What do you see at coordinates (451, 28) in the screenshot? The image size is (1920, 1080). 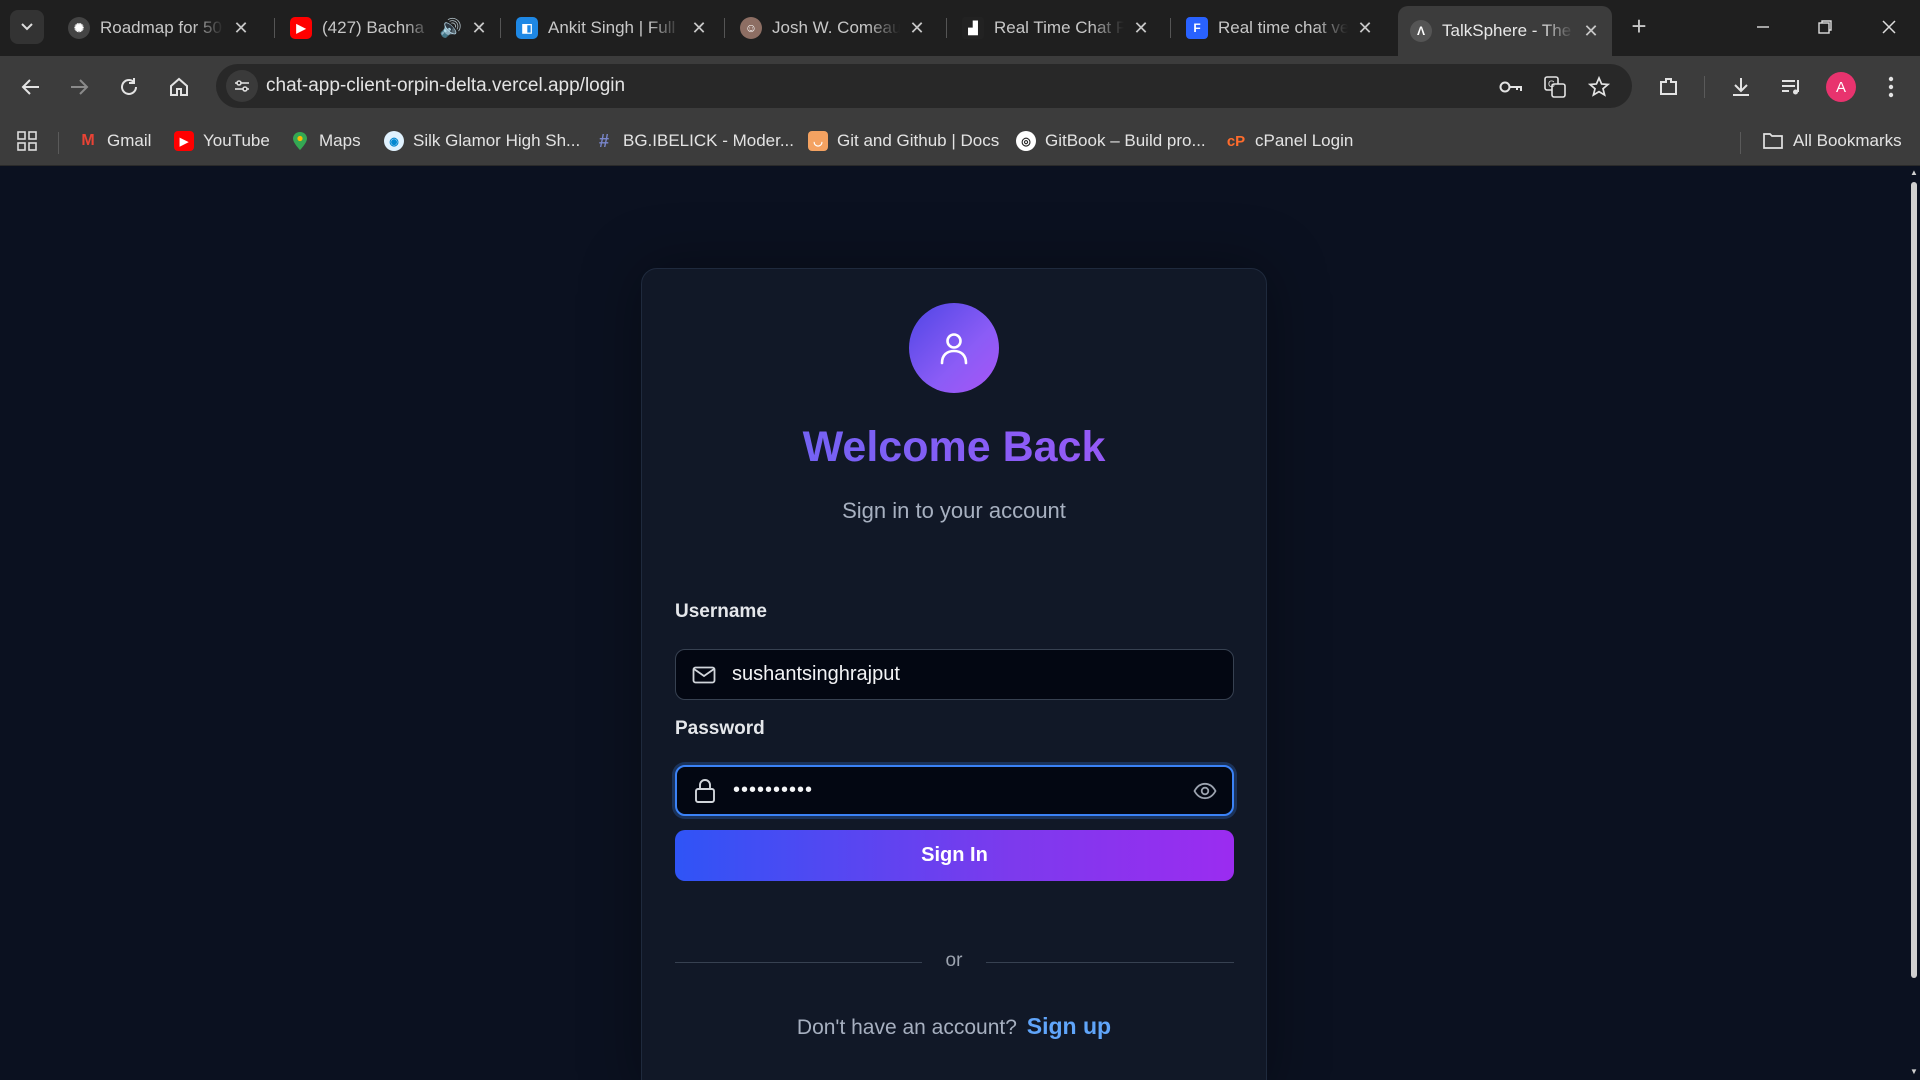 I see `speaker-icon: 🔊` at bounding box center [451, 28].